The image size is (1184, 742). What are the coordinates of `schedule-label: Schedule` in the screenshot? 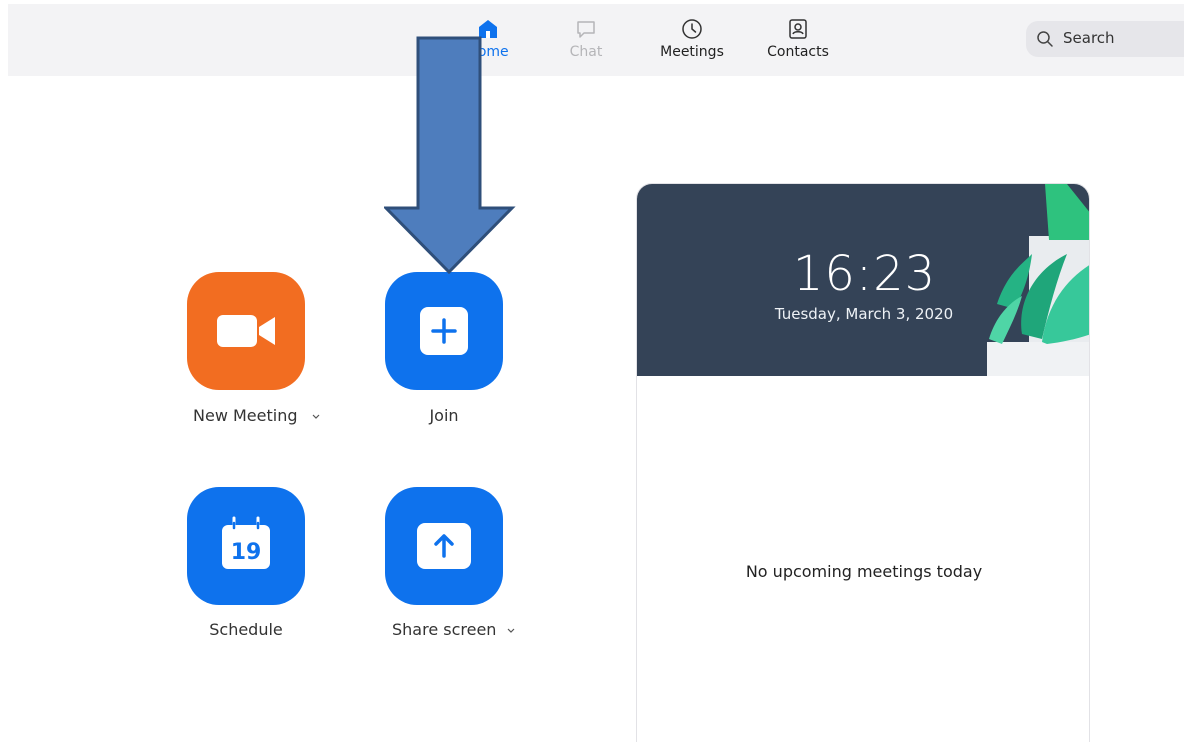 It's located at (246, 629).